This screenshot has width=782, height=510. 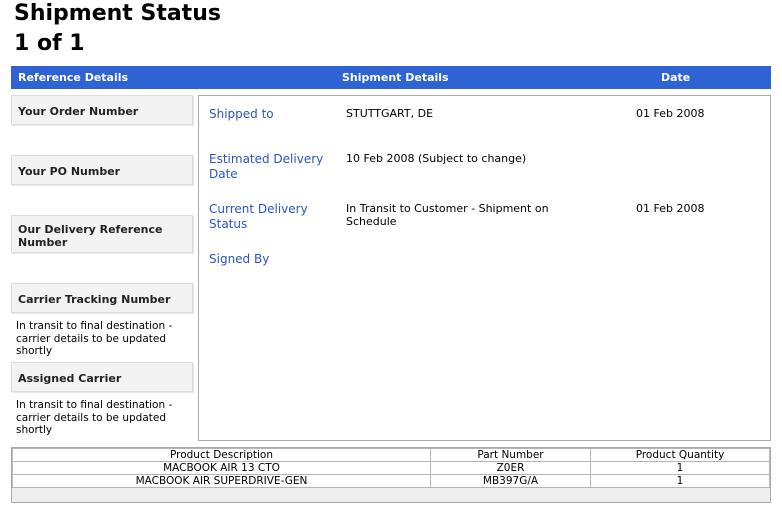 What do you see at coordinates (49, 43) in the screenshot?
I see `page-counter: 1 of 1` at bounding box center [49, 43].